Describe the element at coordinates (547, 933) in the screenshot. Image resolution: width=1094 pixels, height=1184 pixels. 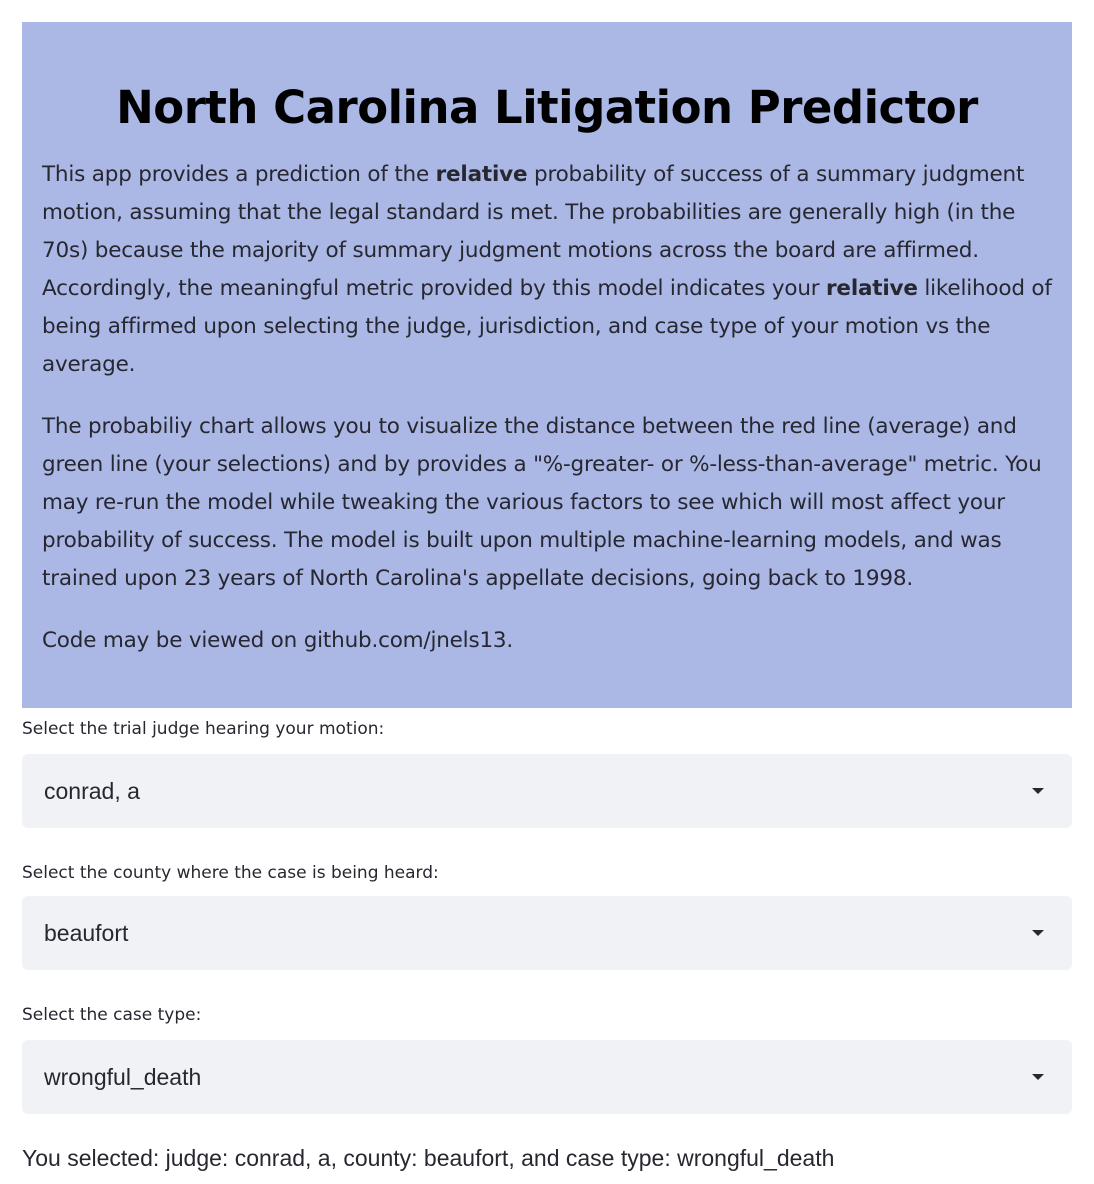
I see `county-select: beaufort` at that location.